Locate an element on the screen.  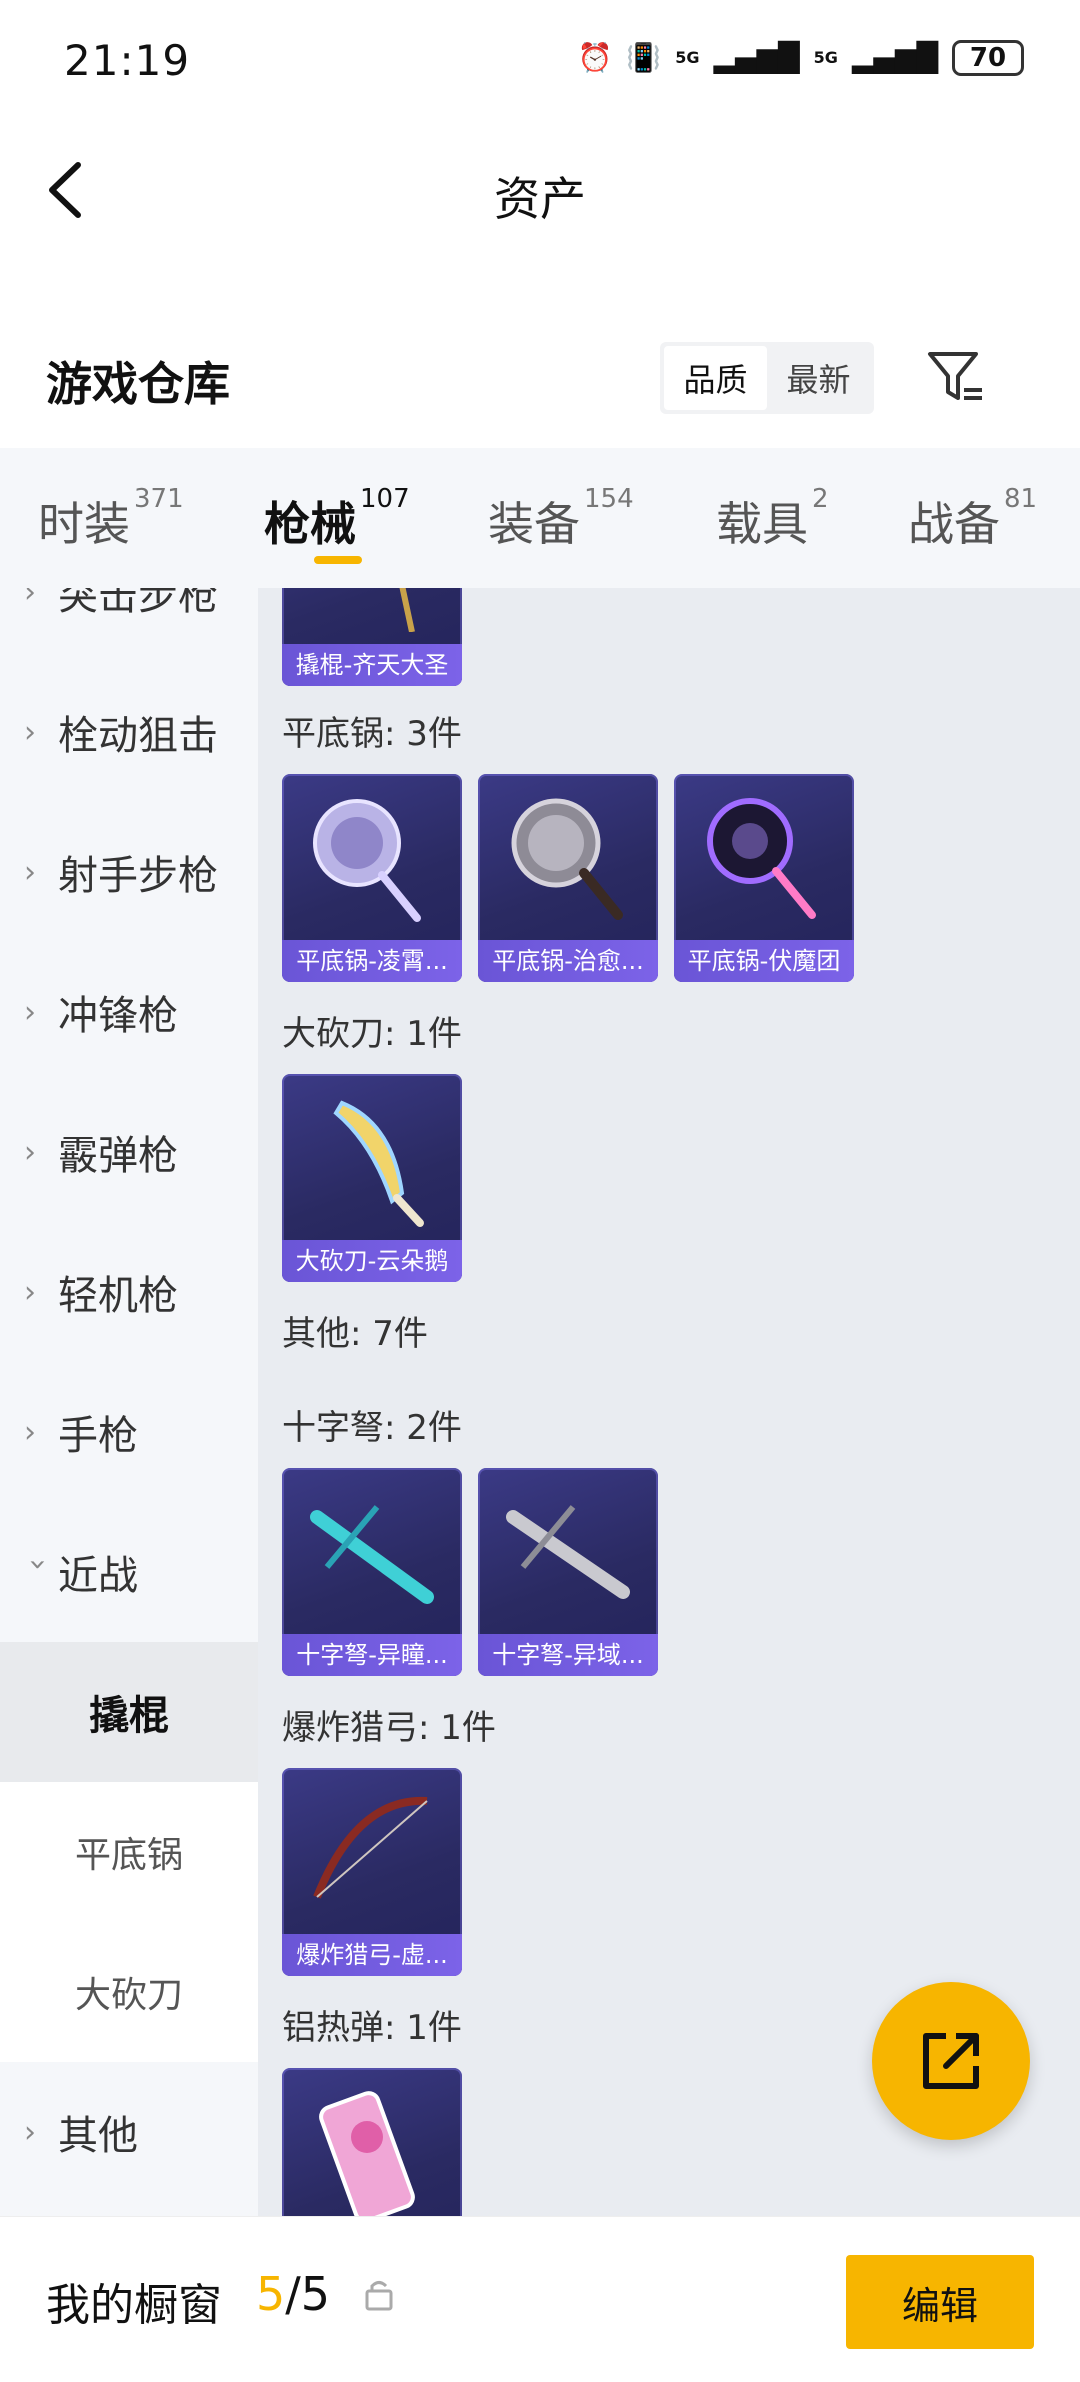
header: 资产 is located at coordinates (540, 190).